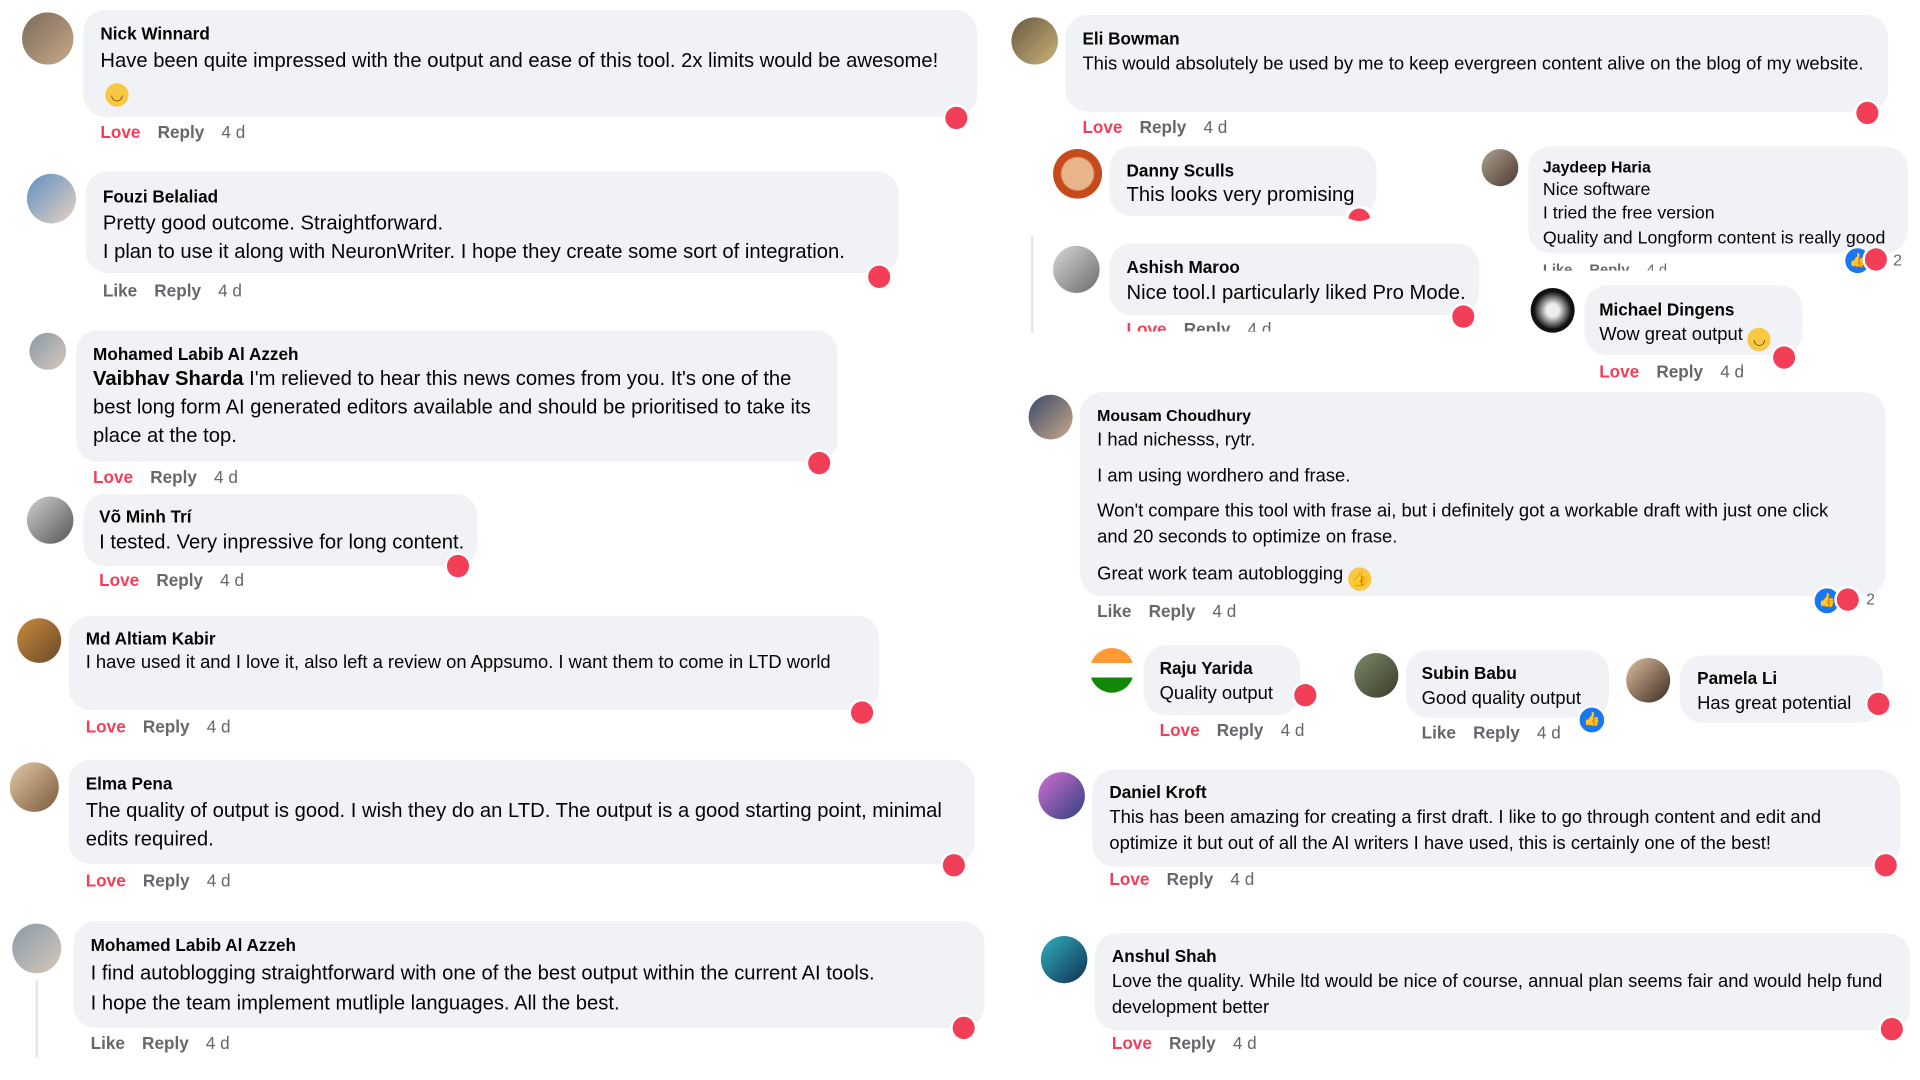 This screenshot has width=1920, height=1080. I want to click on commenter-name: Michael Dingens, so click(1666, 309).